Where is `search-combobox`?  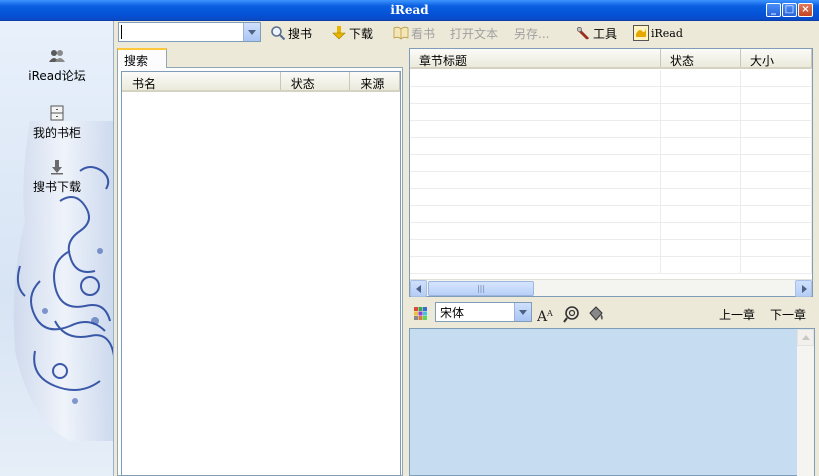 search-combobox is located at coordinates (189, 32).